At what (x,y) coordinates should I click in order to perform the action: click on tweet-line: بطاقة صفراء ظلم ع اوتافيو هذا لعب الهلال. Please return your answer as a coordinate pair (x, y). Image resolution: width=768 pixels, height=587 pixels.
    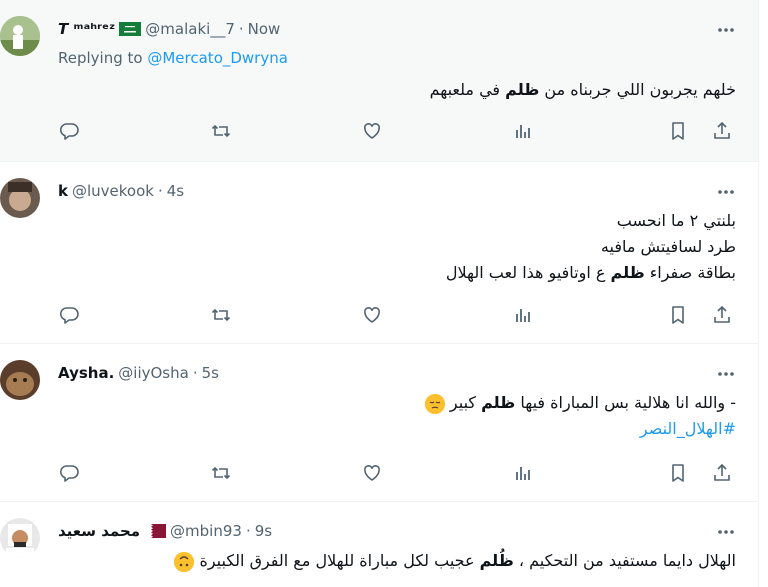
    Looking at the image, I should click on (590, 272).